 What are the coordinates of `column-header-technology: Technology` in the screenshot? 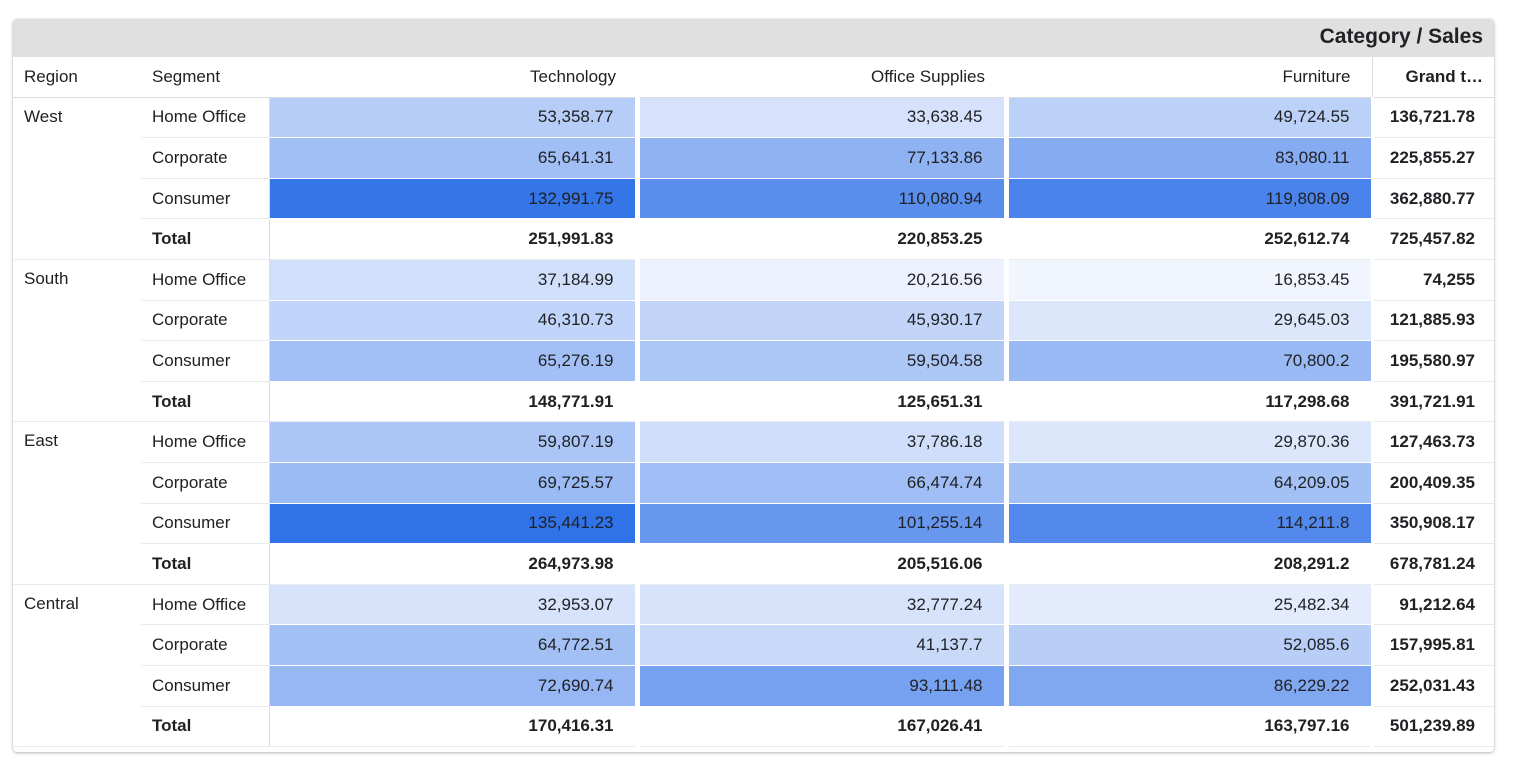 It's located at (453, 77).